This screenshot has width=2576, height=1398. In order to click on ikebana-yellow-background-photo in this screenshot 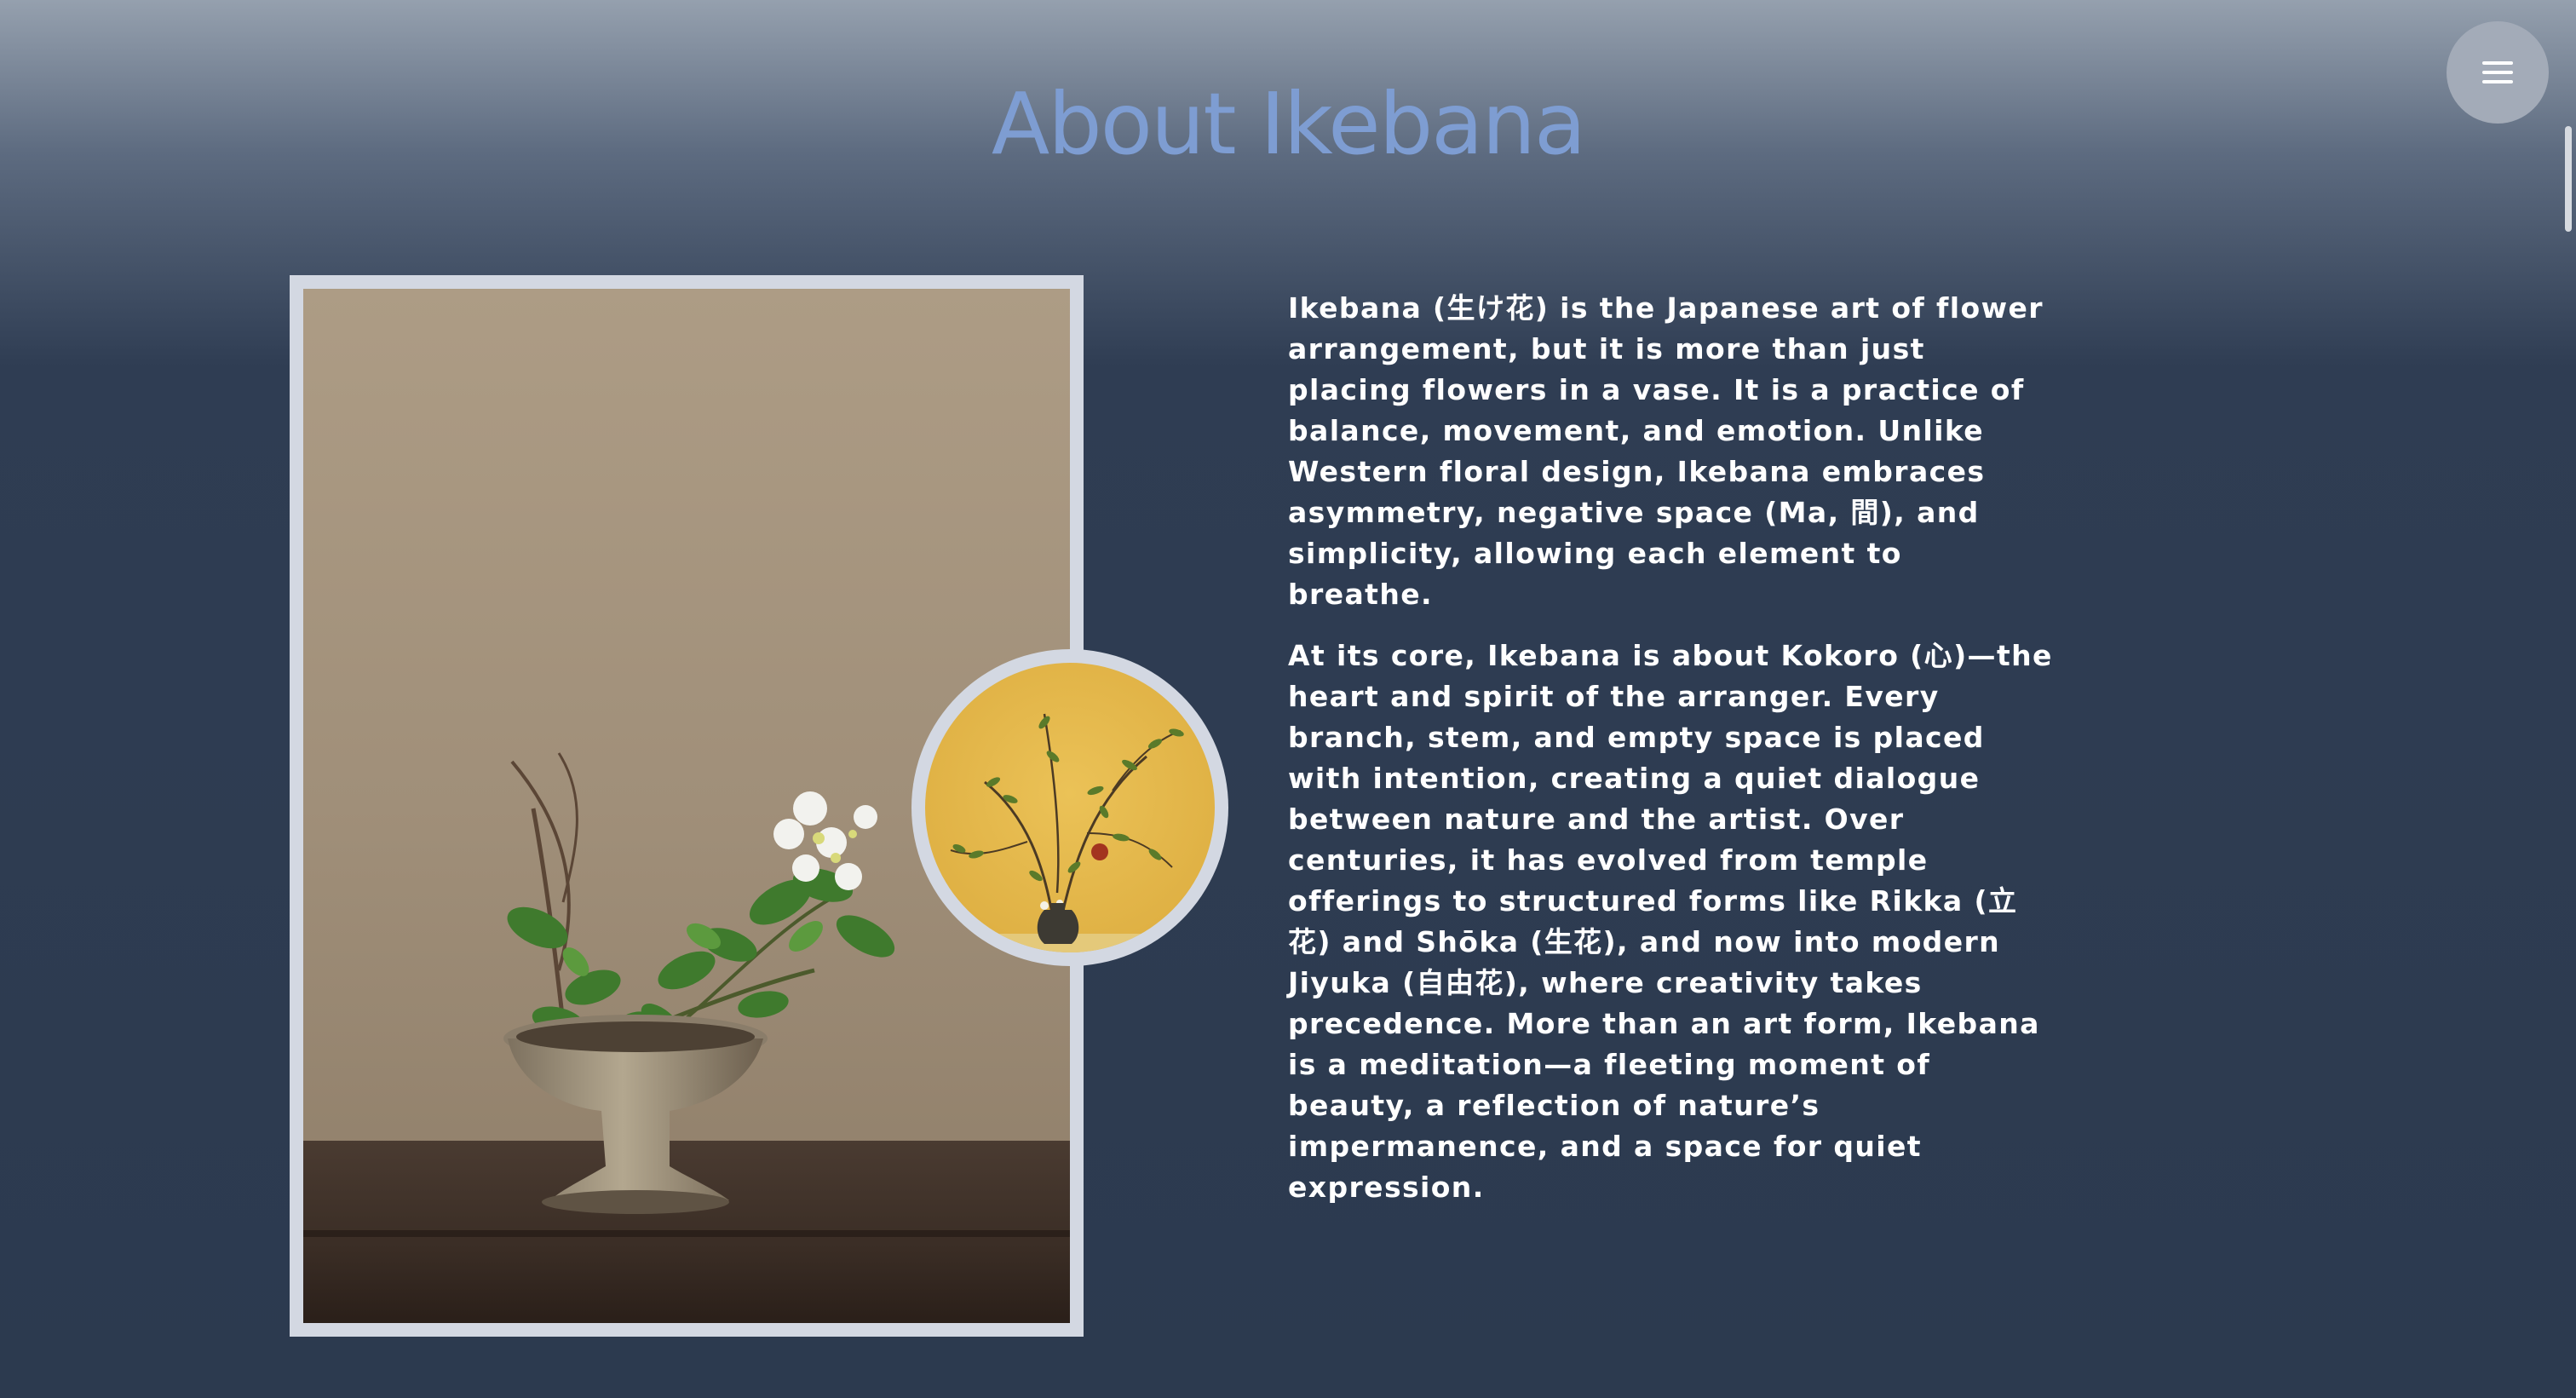, I will do `click(1070, 807)`.